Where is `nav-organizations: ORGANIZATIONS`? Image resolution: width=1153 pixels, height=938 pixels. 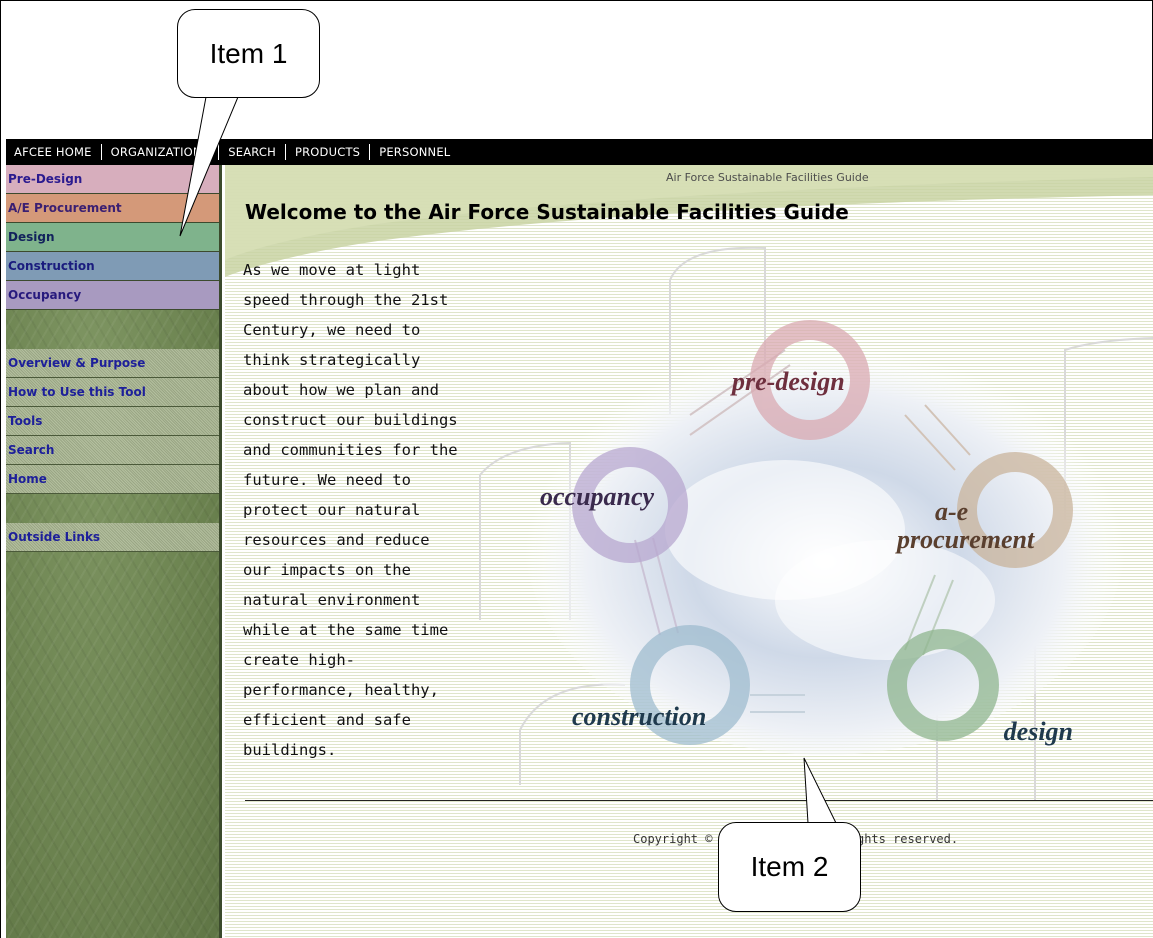 nav-organizations: ORGANIZATIONS is located at coordinates (160, 152).